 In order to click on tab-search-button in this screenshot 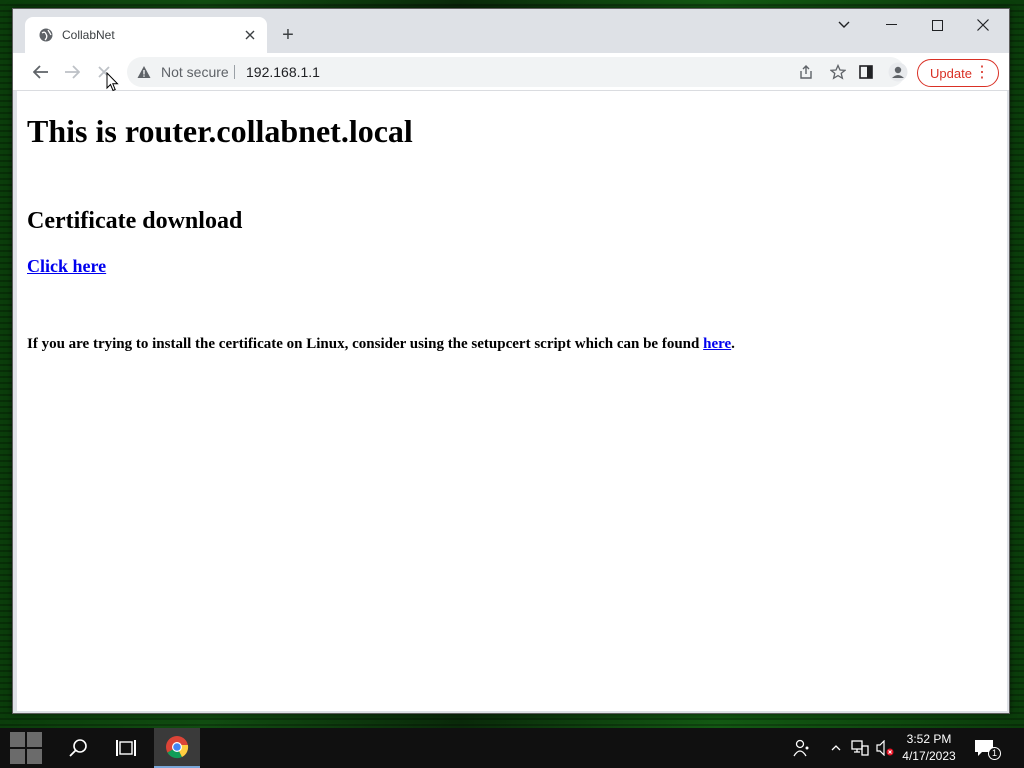, I will do `click(844, 25)`.